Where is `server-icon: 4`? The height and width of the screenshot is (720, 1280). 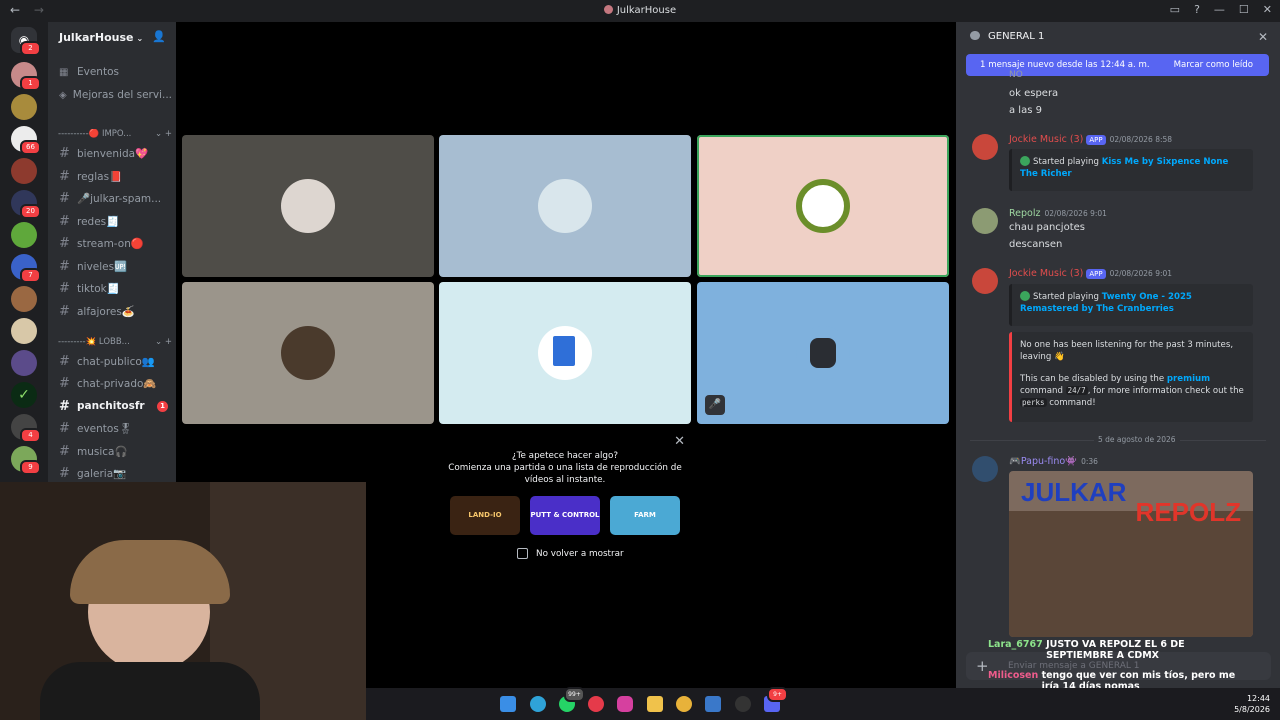
server-icon: 4 is located at coordinates (26, 428).